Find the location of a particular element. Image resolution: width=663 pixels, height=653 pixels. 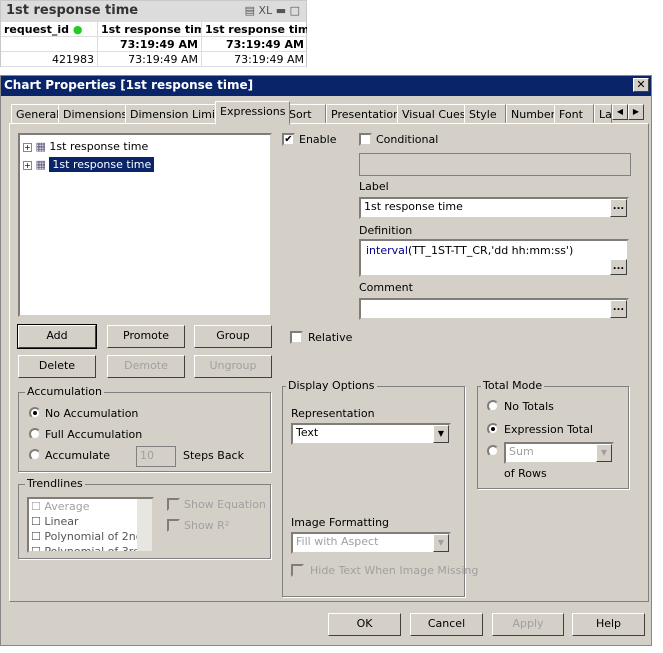

promote-button: Promote is located at coordinates (146, 336).